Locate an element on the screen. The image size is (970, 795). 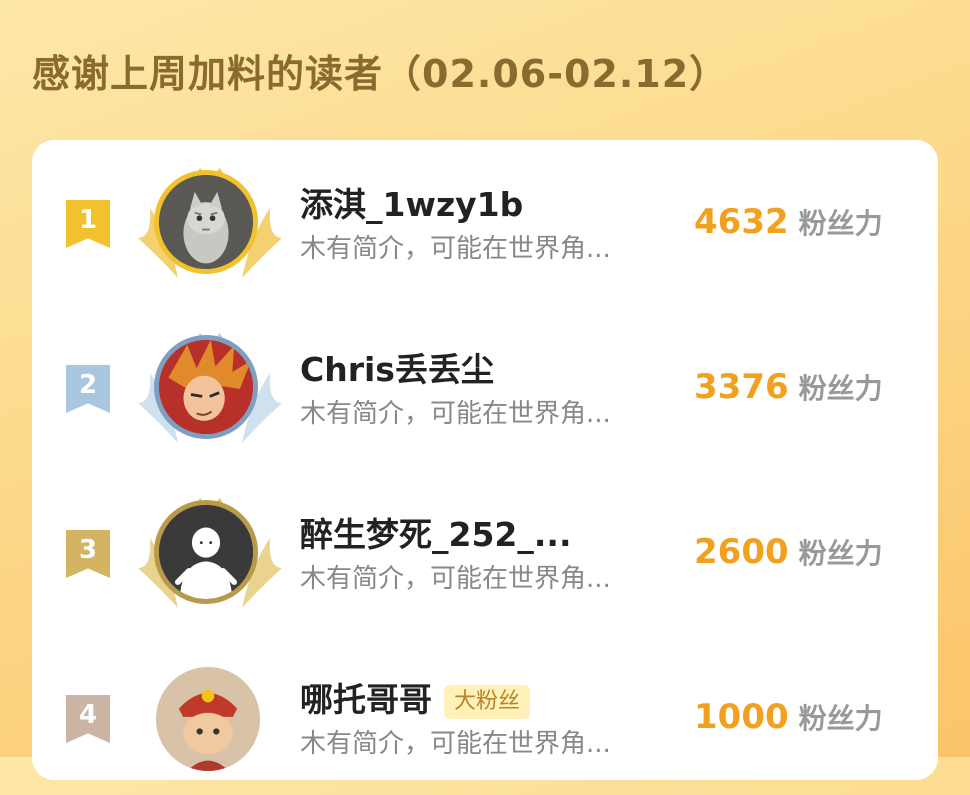
rank-badge: 3 is located at coordinates (88, 554).